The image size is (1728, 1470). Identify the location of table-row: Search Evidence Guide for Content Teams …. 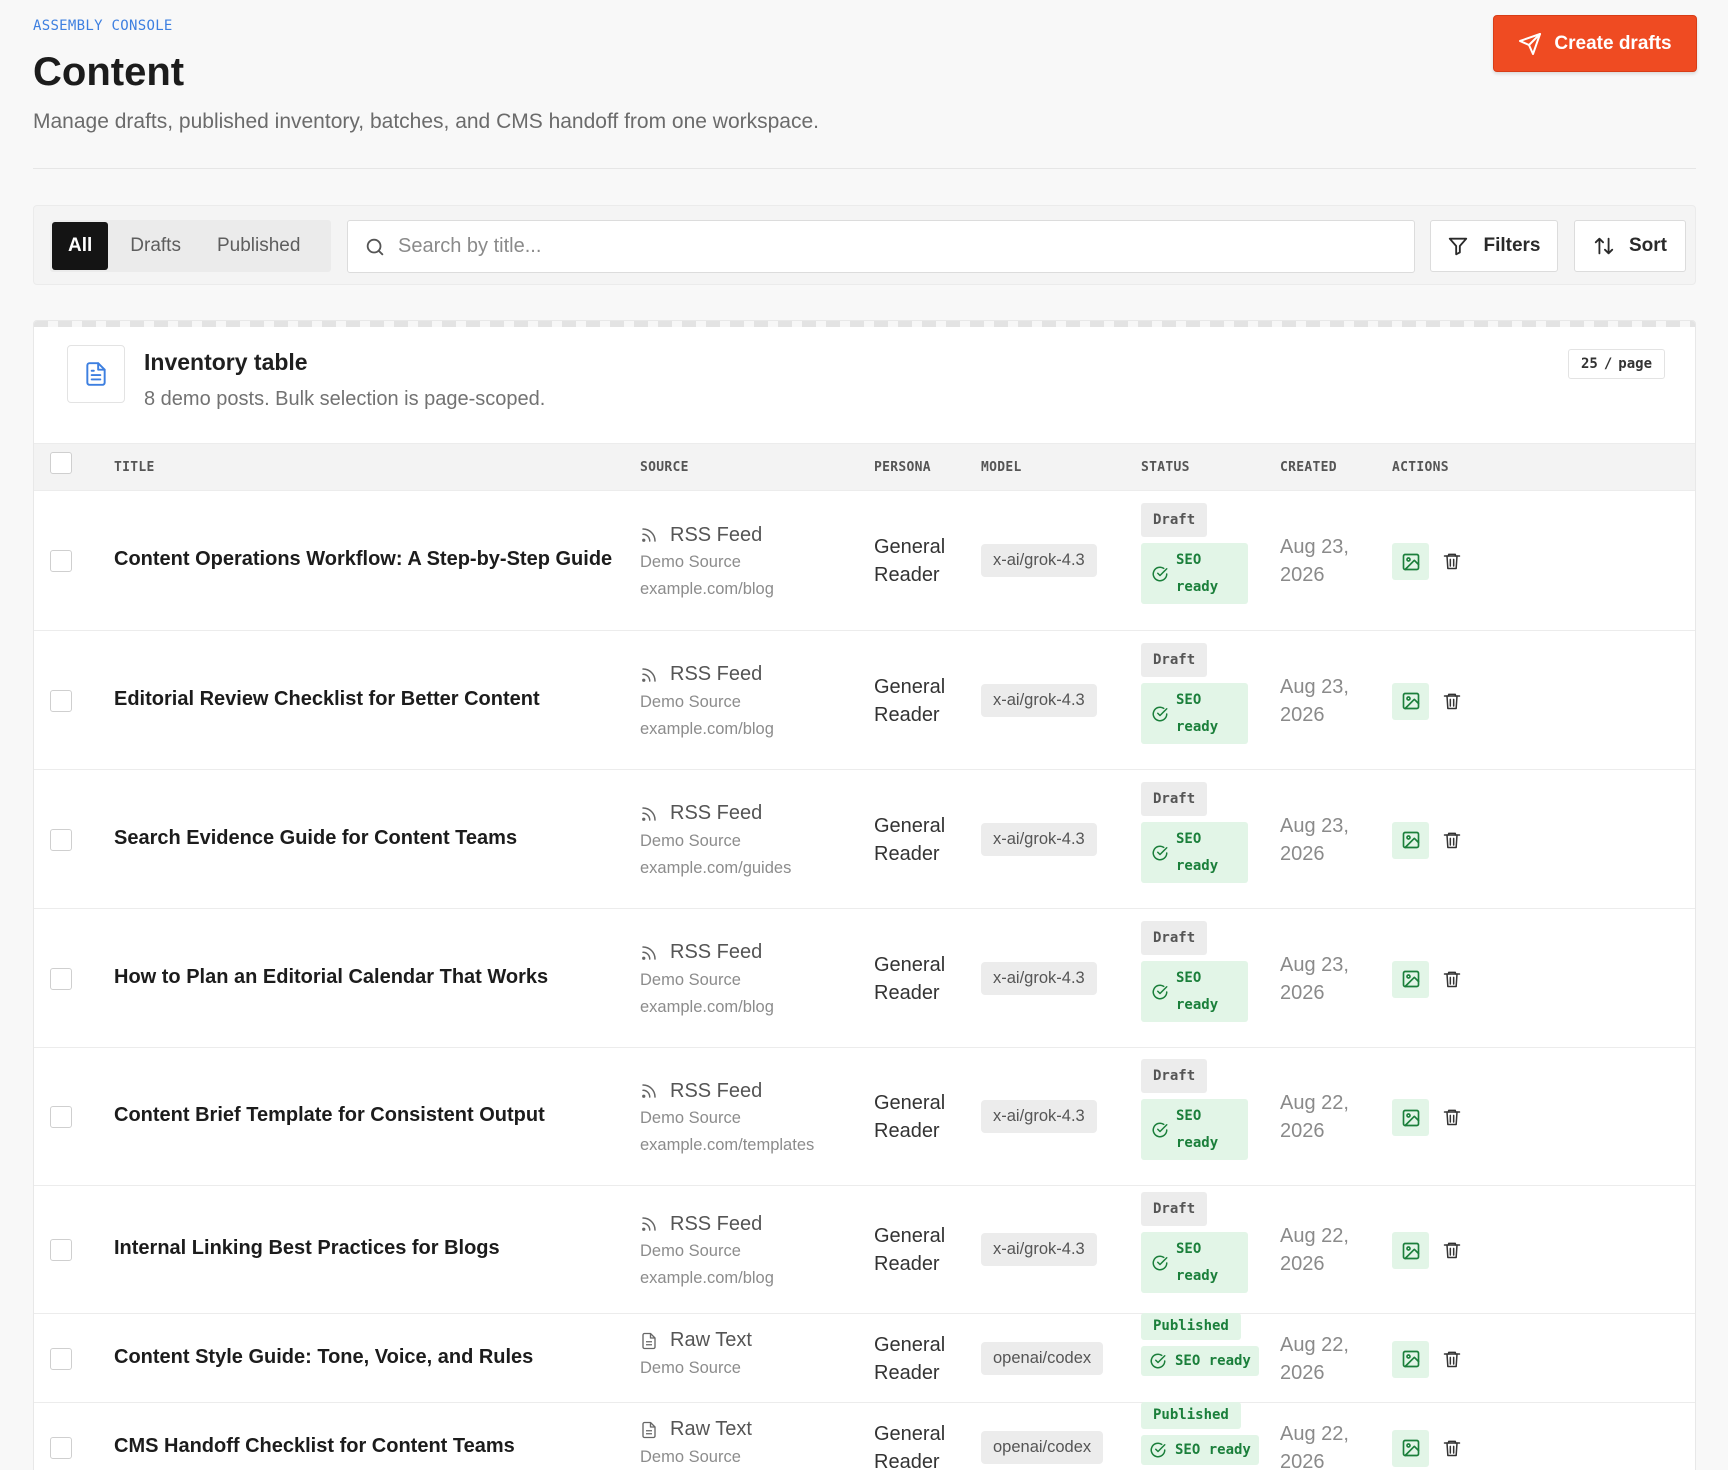
(864, 839).